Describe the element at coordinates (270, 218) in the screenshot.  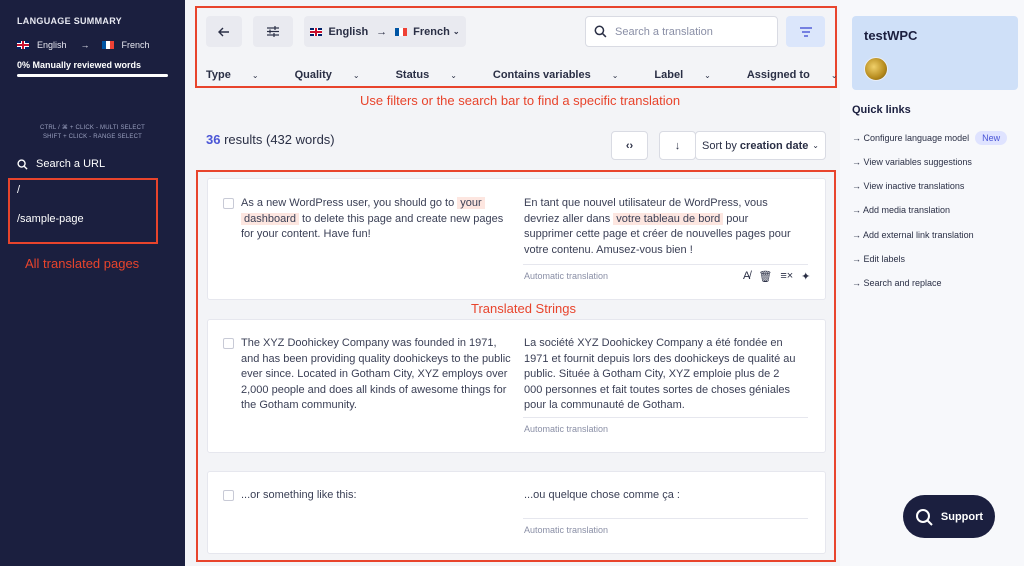
I see `variable-highlight: dashboard` at that location.